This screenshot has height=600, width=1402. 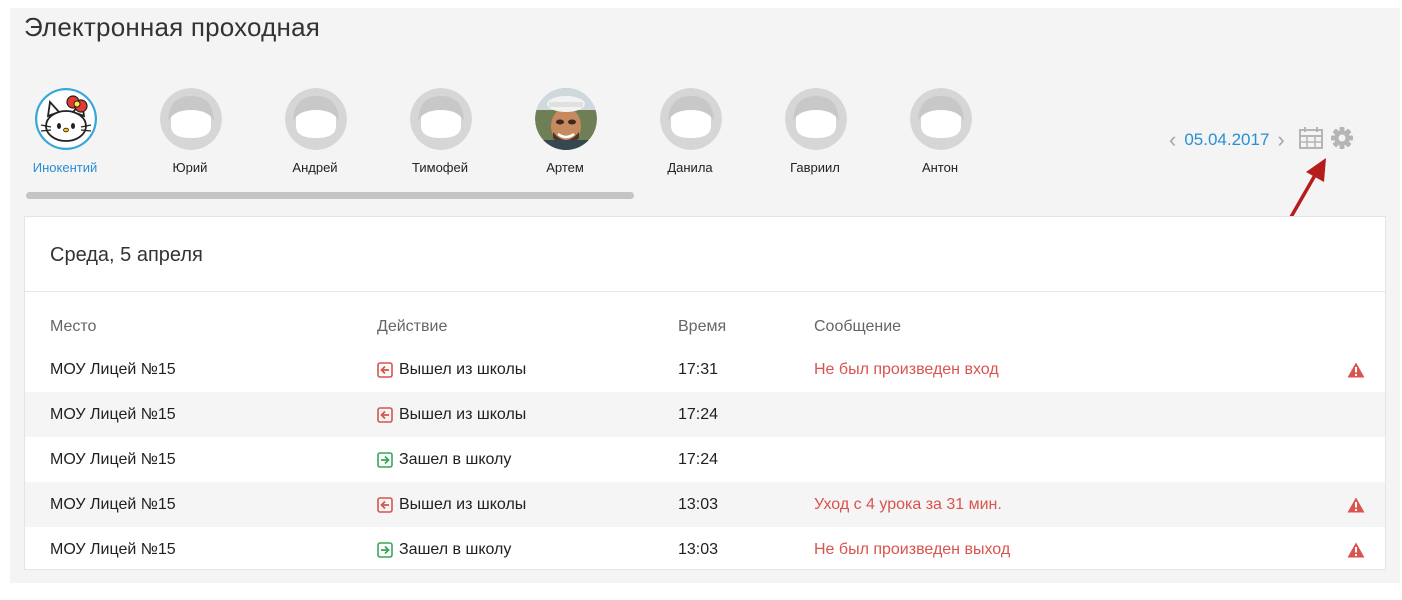 I want to click on column-header-action: Действие, so click(x=412, y=326).